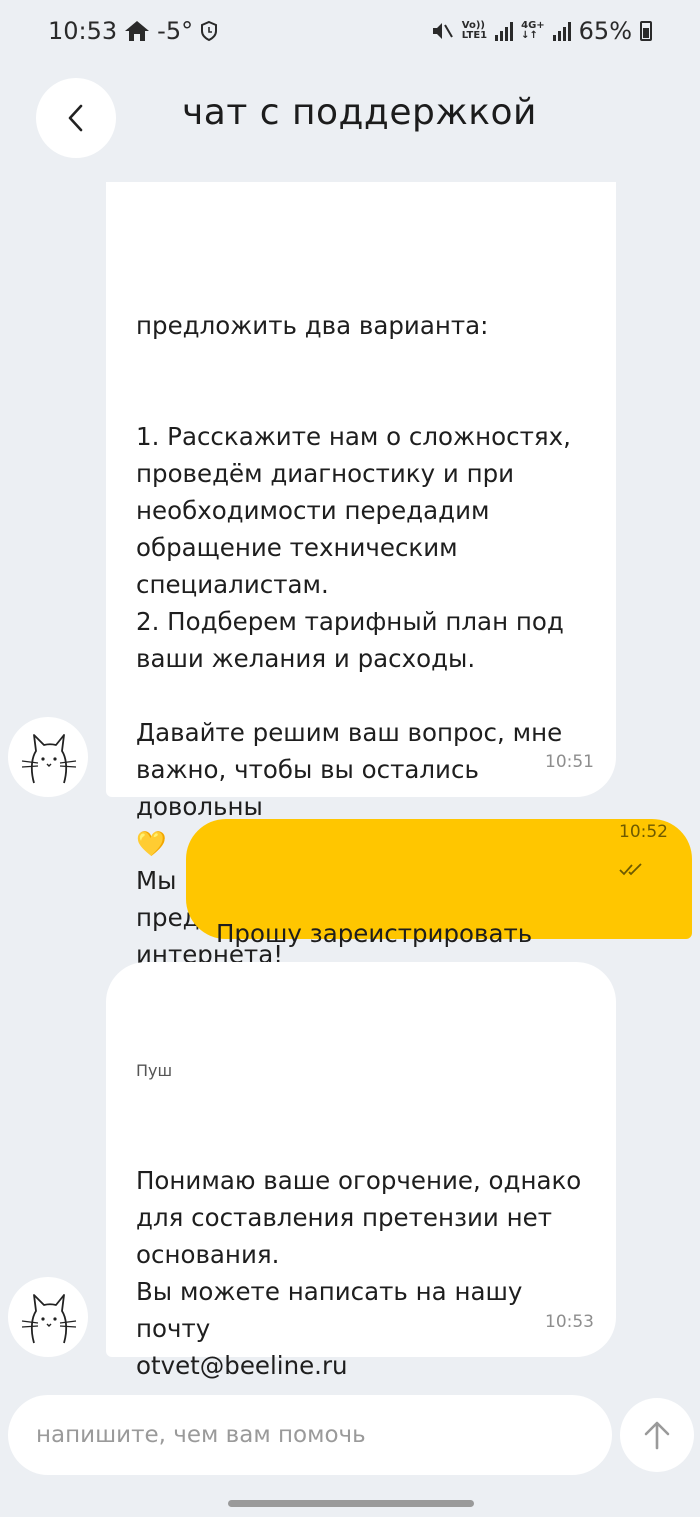 The height and width of the screenshot is (1517, 700). Describe the element at coordinates (643, 832) in the screenshot. I see `message-time-value: 10:52` at that location.